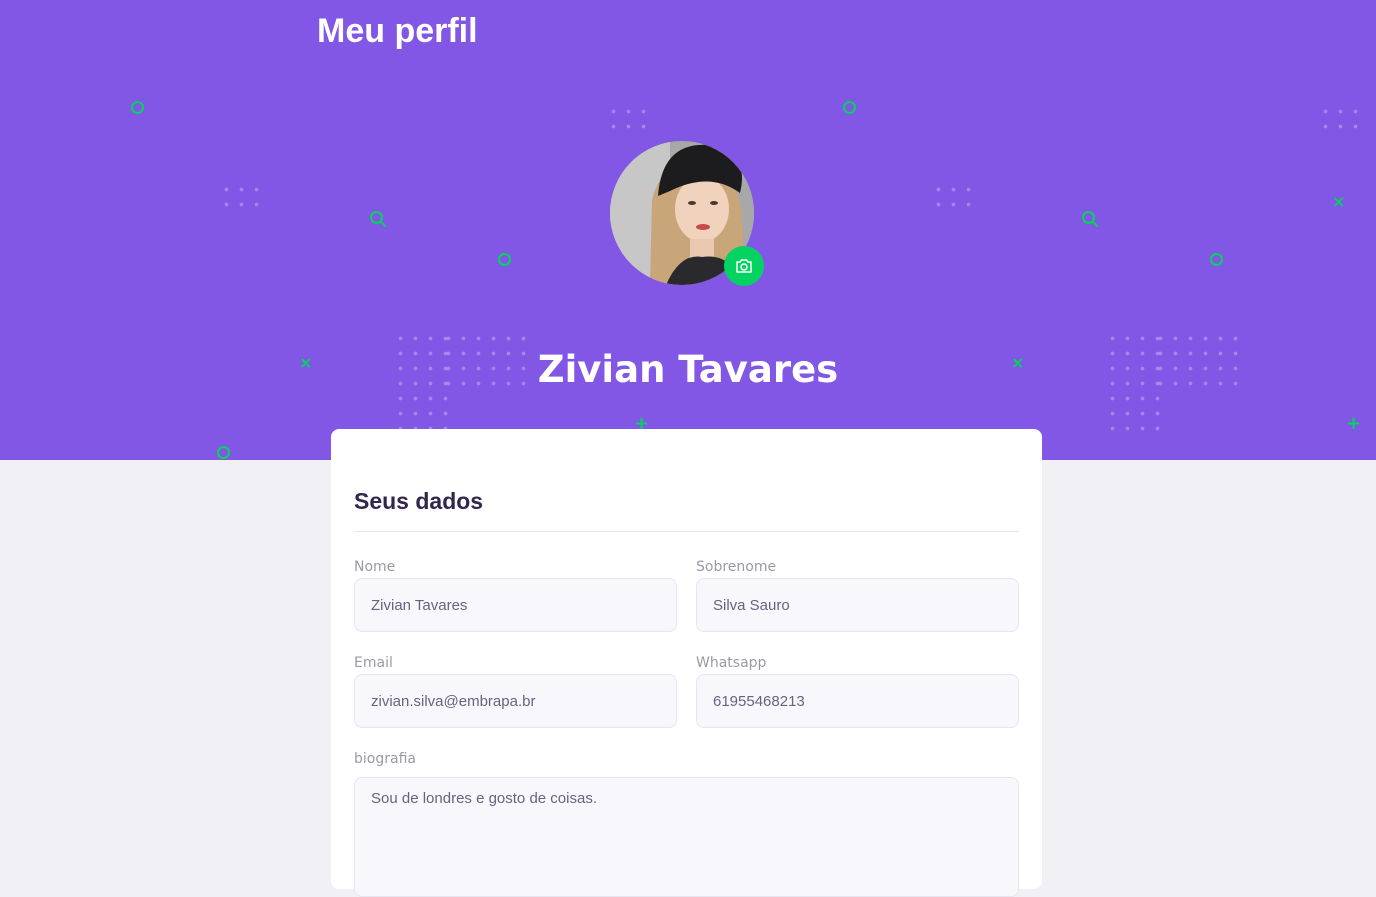 The image size is (1376, 897). I want to click on avatar-container, so click(687, 213).